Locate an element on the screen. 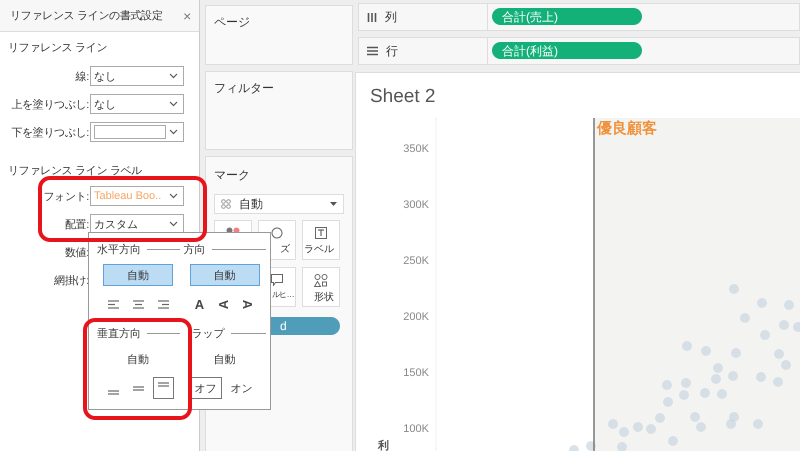 The image size is (800, 451). shelf-card: ページ is located at coordinates (279, 35).